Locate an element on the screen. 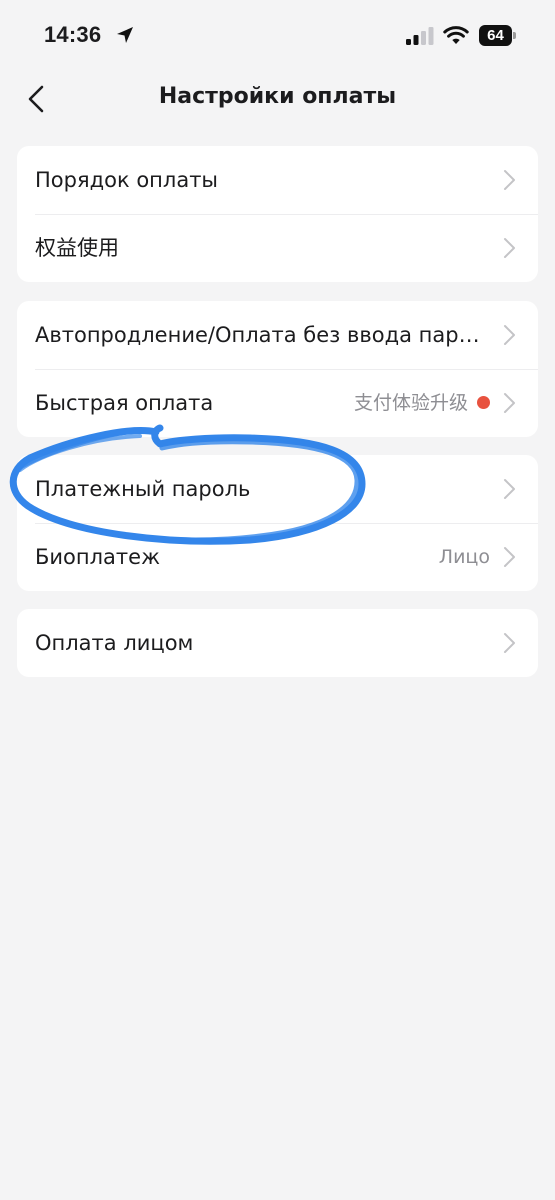  battery-level: 64 is located at coordinates (495, 35).